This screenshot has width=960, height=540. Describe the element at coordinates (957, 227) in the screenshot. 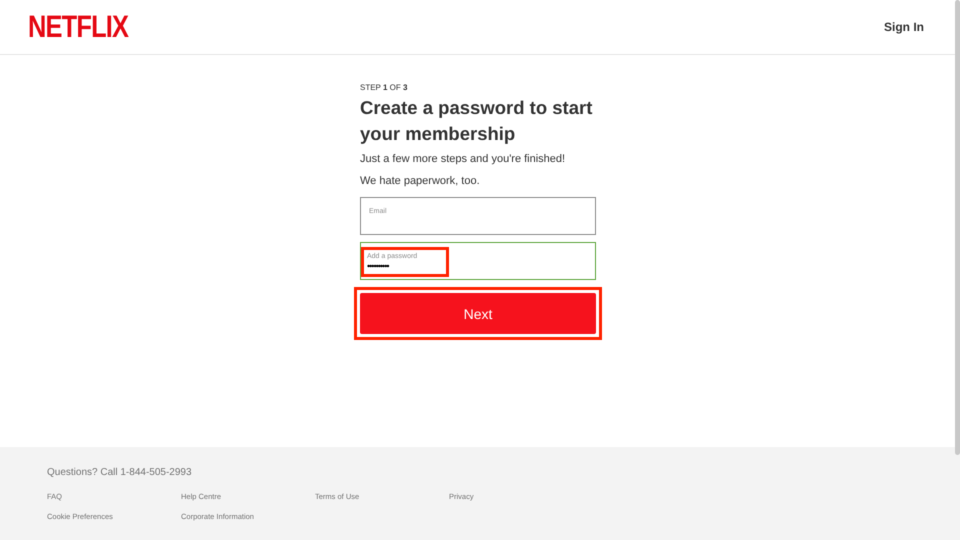

I see `scrollbar` at that location.